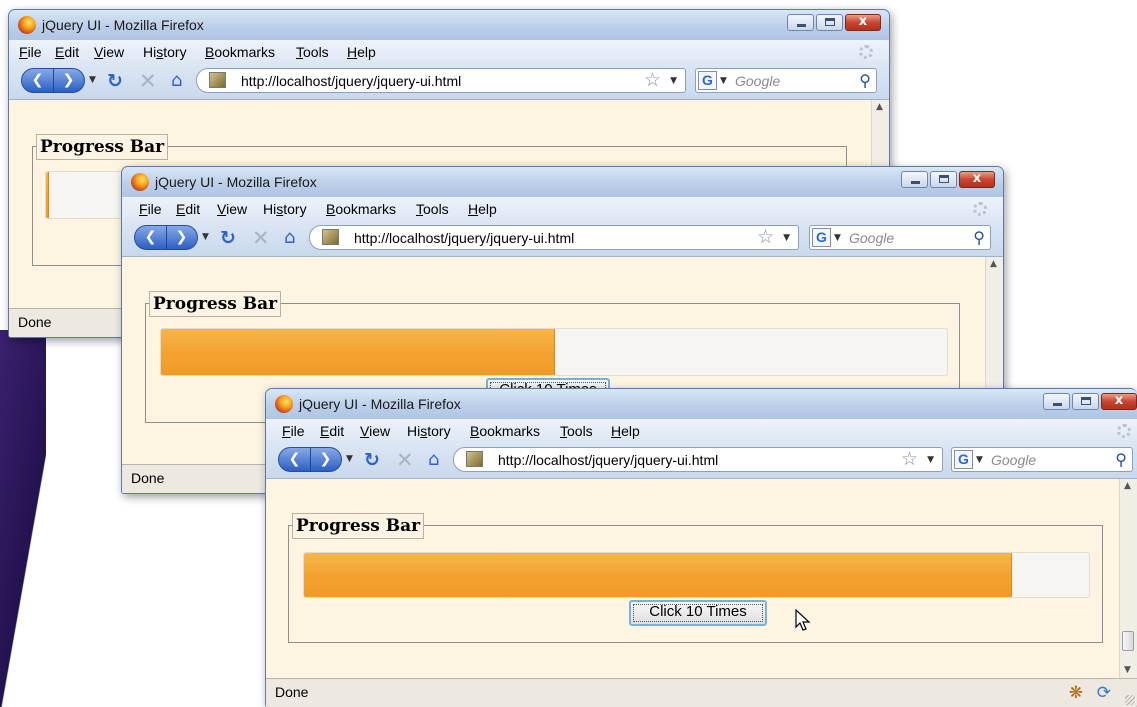  What do you see at coordinates (358, 352) in the screenshot?
I see `progress-bar-fill` at bounding box center [358, 352].